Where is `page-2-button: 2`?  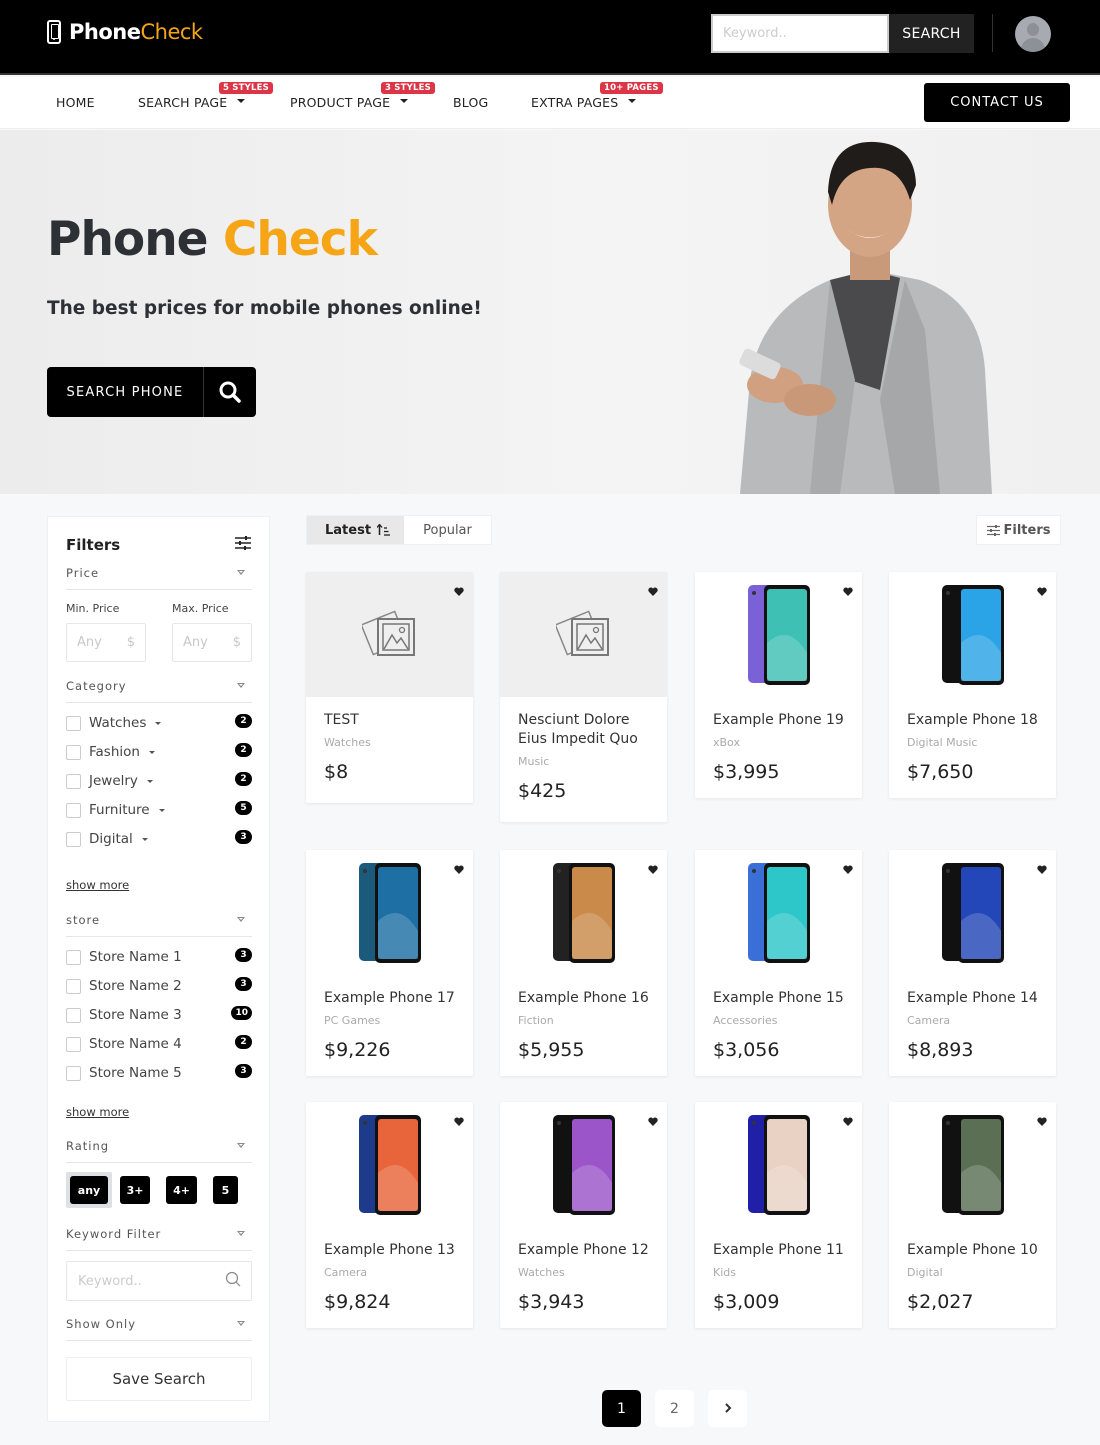
page-2-button: 2 is located at coordinates (674, 1408).